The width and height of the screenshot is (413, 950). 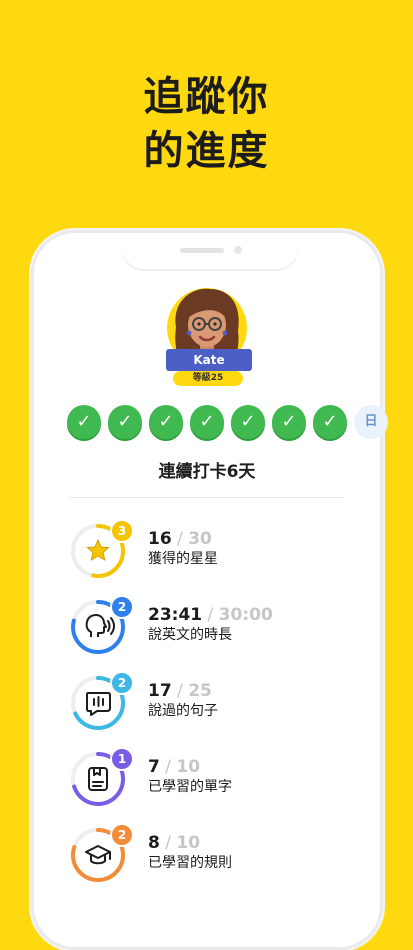 What do you see at coordinates (160, 691) in the screenshot?
I see `stat-current-value: 17` at bounding box center [160, 691].